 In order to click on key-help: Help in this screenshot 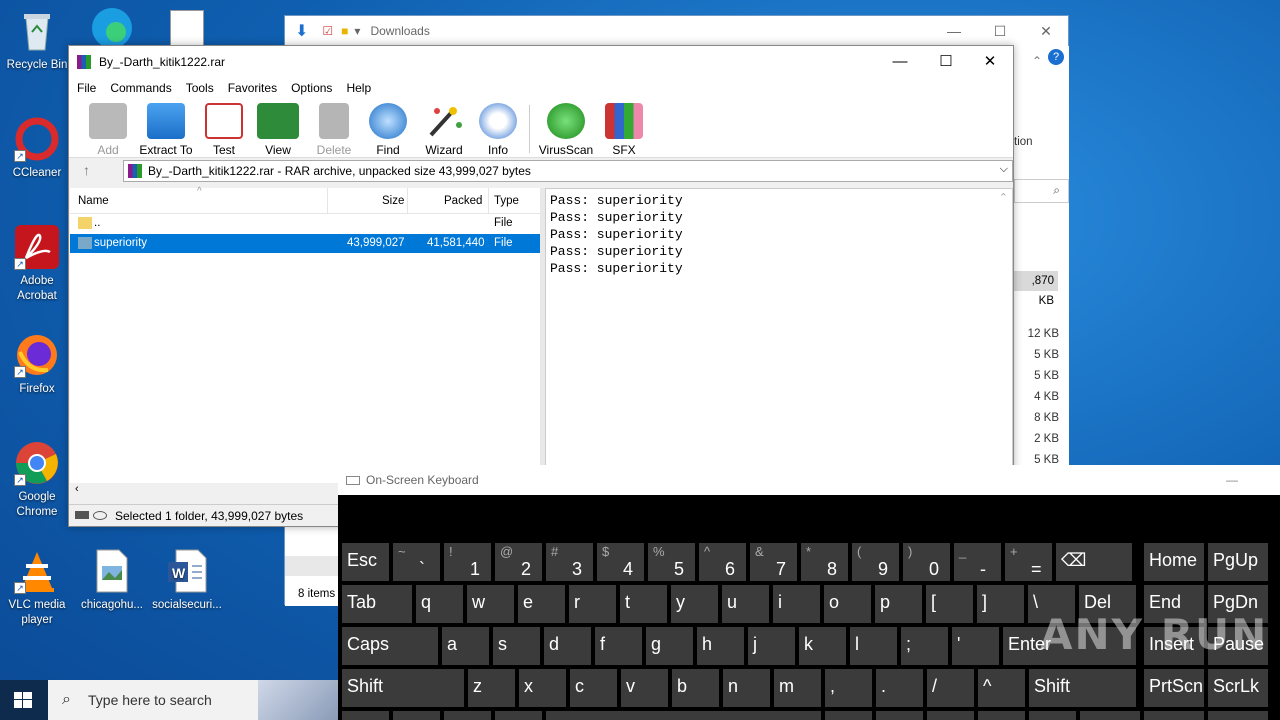, I will do `click(1238, 715)`.